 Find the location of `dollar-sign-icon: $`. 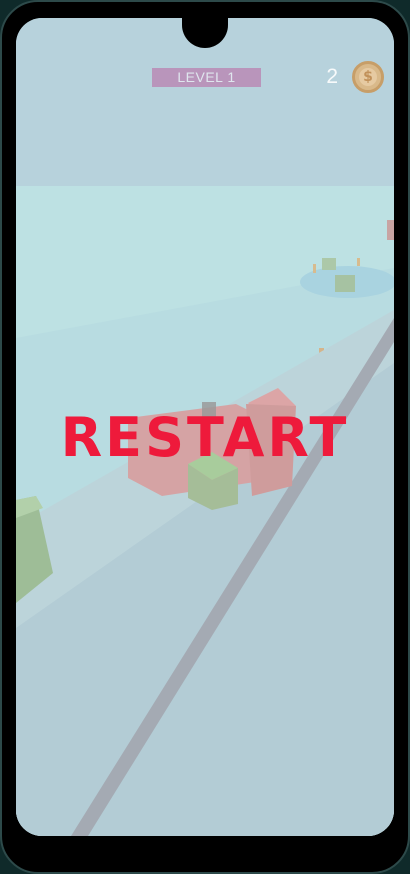

dollar-sign-icon: $ is located at coordinates (368, 77).